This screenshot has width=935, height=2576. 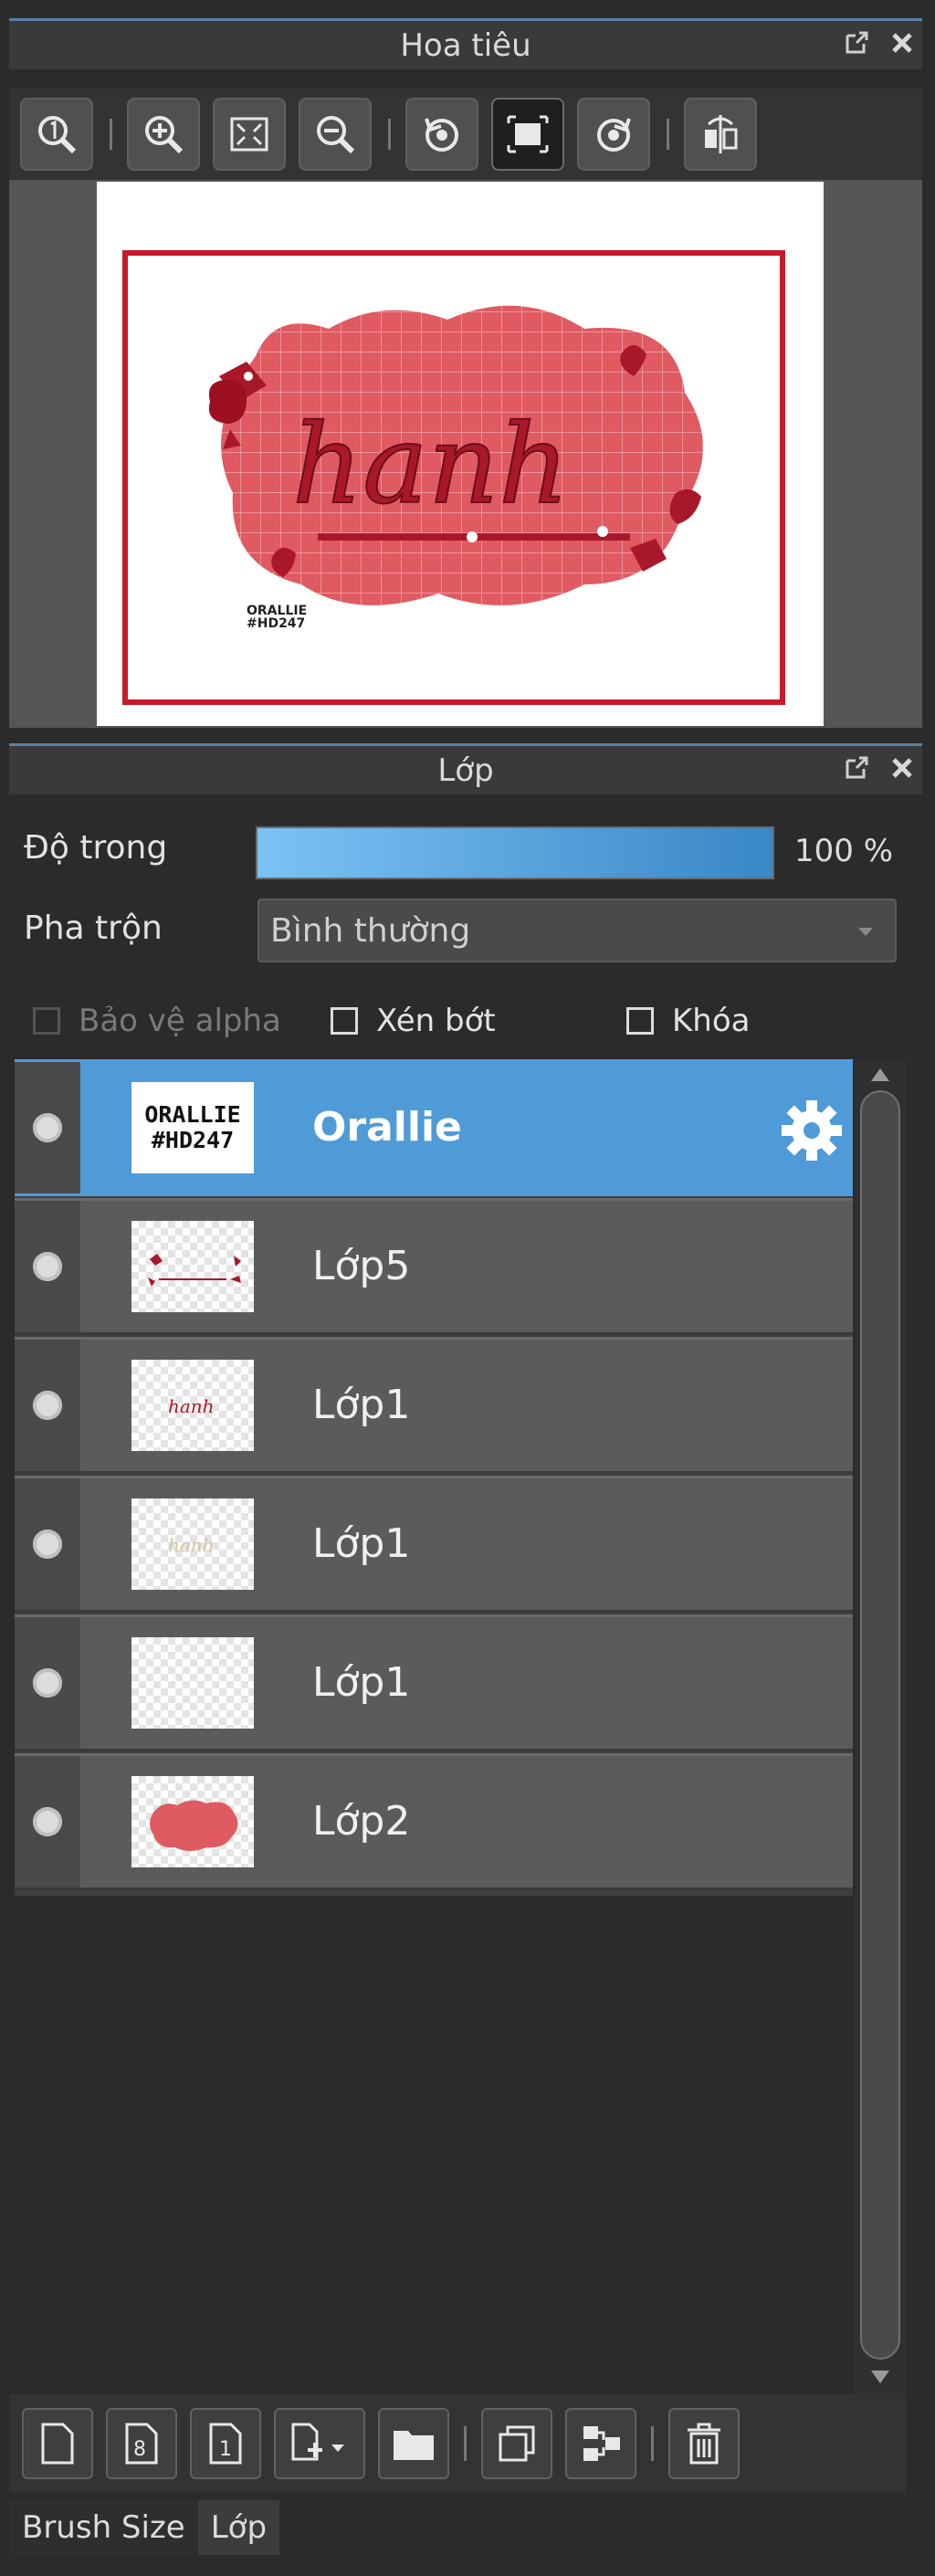 I want to click on navigator-toolbar, so click(x=465, y=134).